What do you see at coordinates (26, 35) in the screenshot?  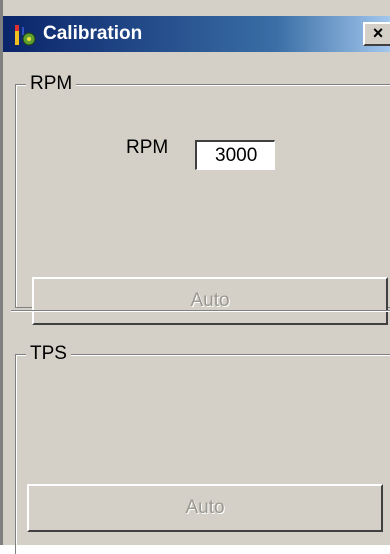 I see `calibration-app-icon` at bounding box center [26, 35].